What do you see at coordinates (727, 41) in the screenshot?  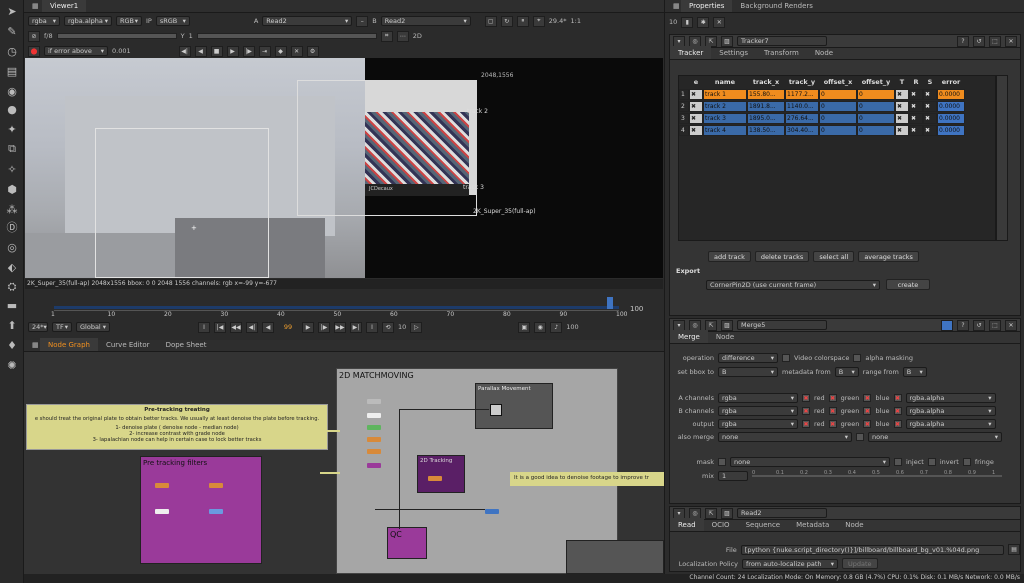 I see `tracker-tools-icon: ▨` at bounding box center [727, 41].